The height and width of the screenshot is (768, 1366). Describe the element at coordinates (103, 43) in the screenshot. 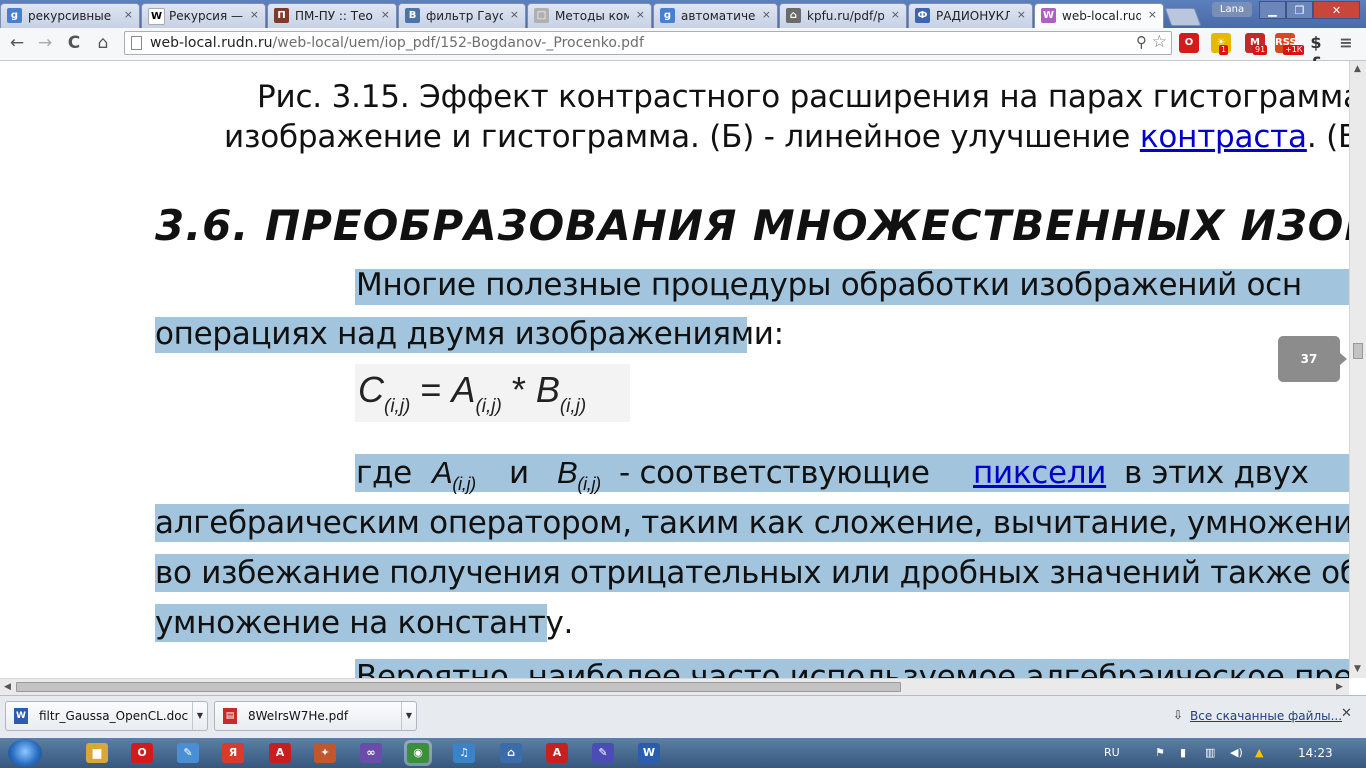

I see `home-button: ⌂` at that location.